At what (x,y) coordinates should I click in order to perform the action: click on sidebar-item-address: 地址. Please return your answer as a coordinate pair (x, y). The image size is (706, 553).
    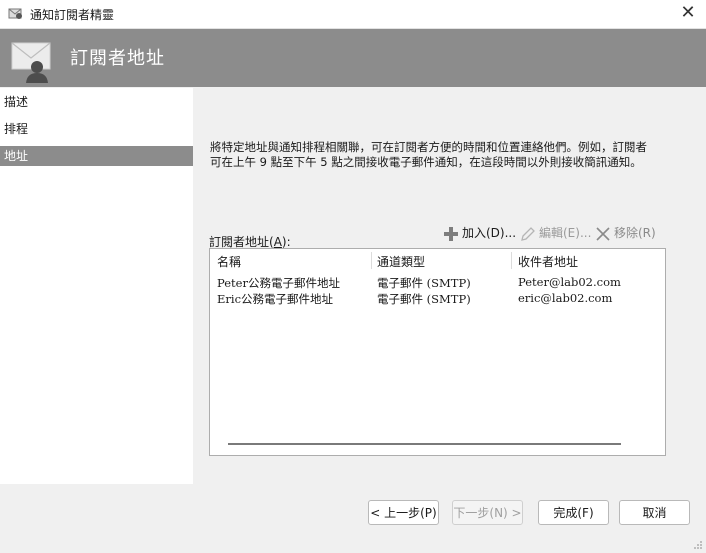
    Looking at the image, I should click on (96, 156).